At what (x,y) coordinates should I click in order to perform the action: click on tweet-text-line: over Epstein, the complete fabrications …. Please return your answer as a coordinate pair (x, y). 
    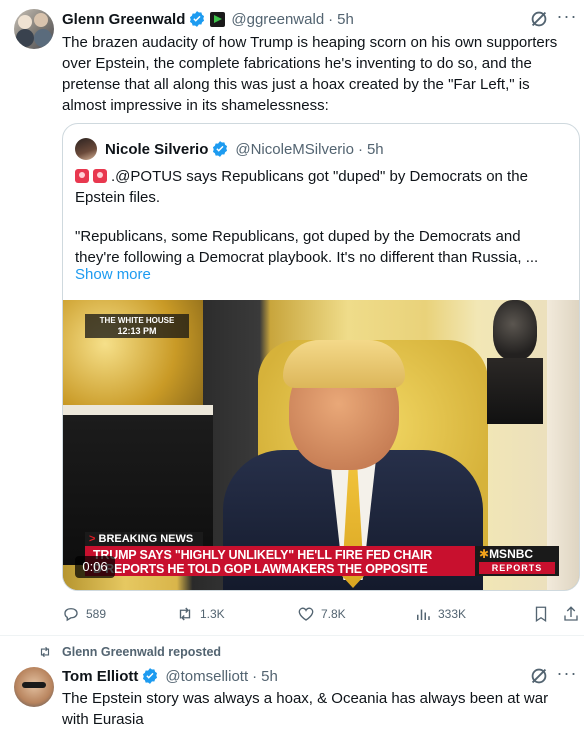
    Looking at the image, I should click on (297, 63).